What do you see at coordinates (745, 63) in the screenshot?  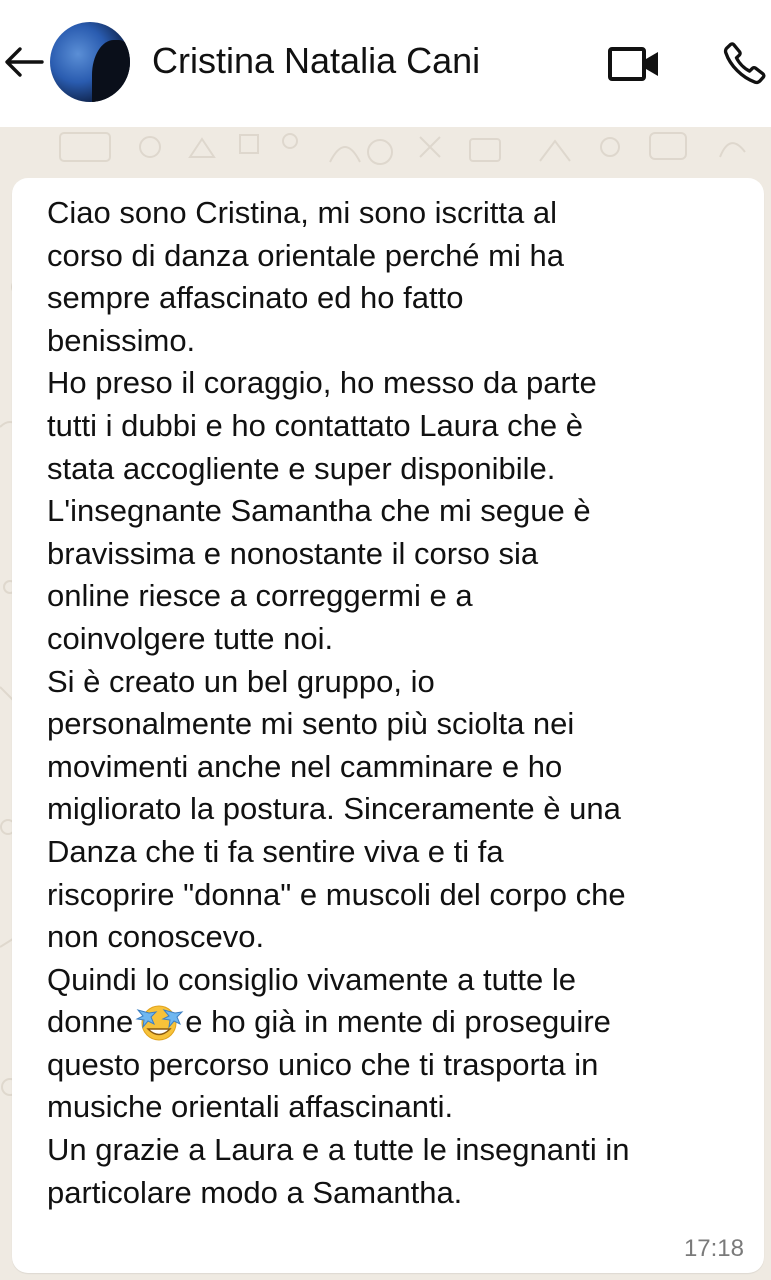 I see `phone-call-icon` at bounding box center [745, 63].